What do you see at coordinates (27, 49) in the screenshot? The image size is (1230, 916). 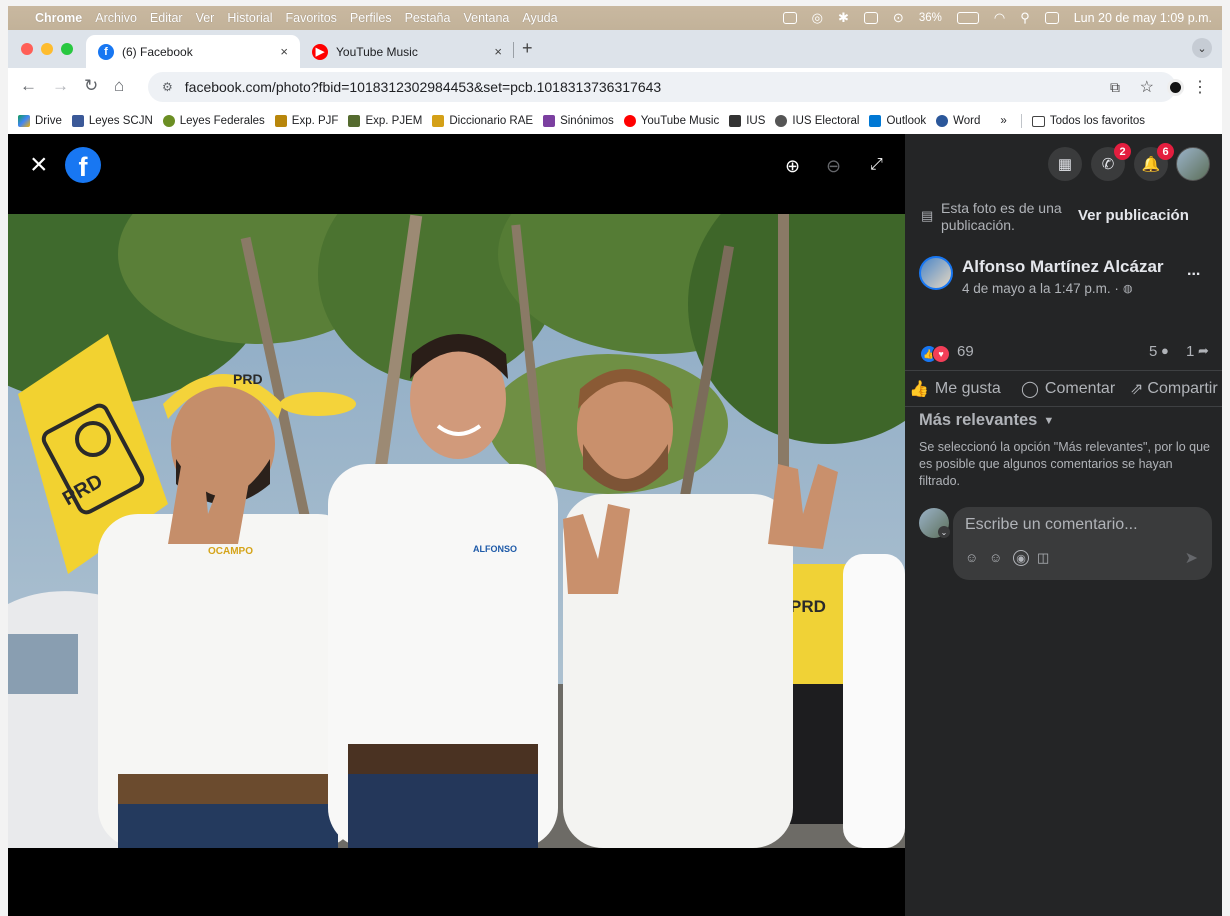 I see `window-close-button` at bounding box center [27, 49].